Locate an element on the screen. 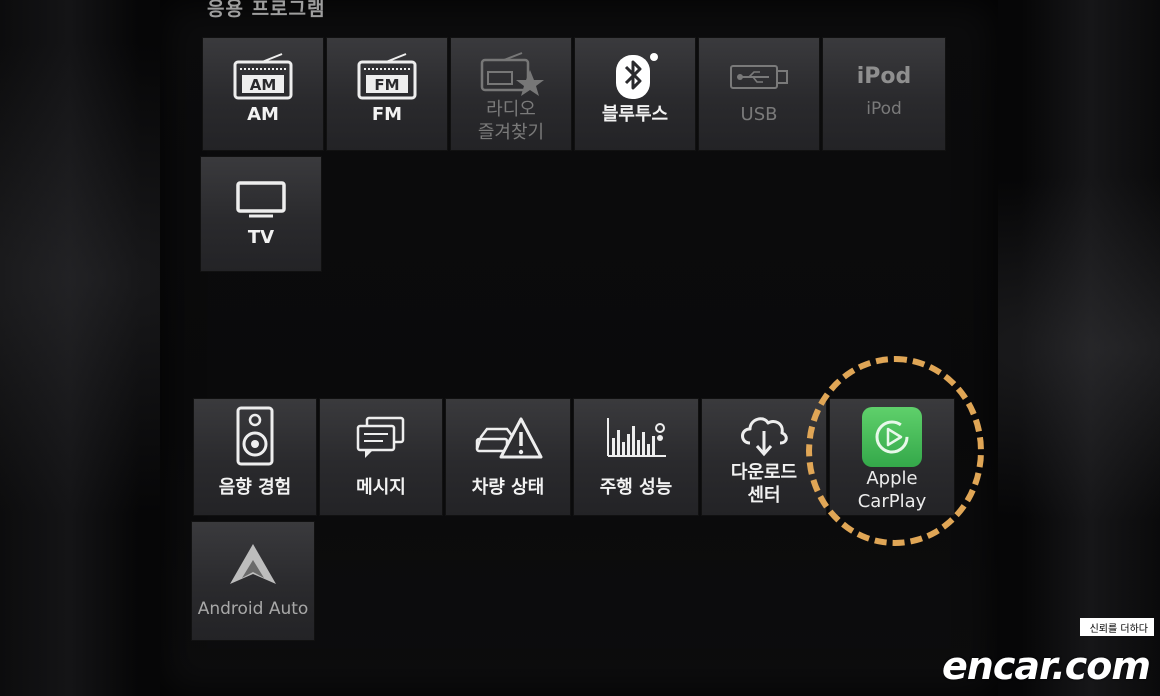 The width and height of the screenshot is (1160, 696). speaker-icon is located at coordinates (255, 436).